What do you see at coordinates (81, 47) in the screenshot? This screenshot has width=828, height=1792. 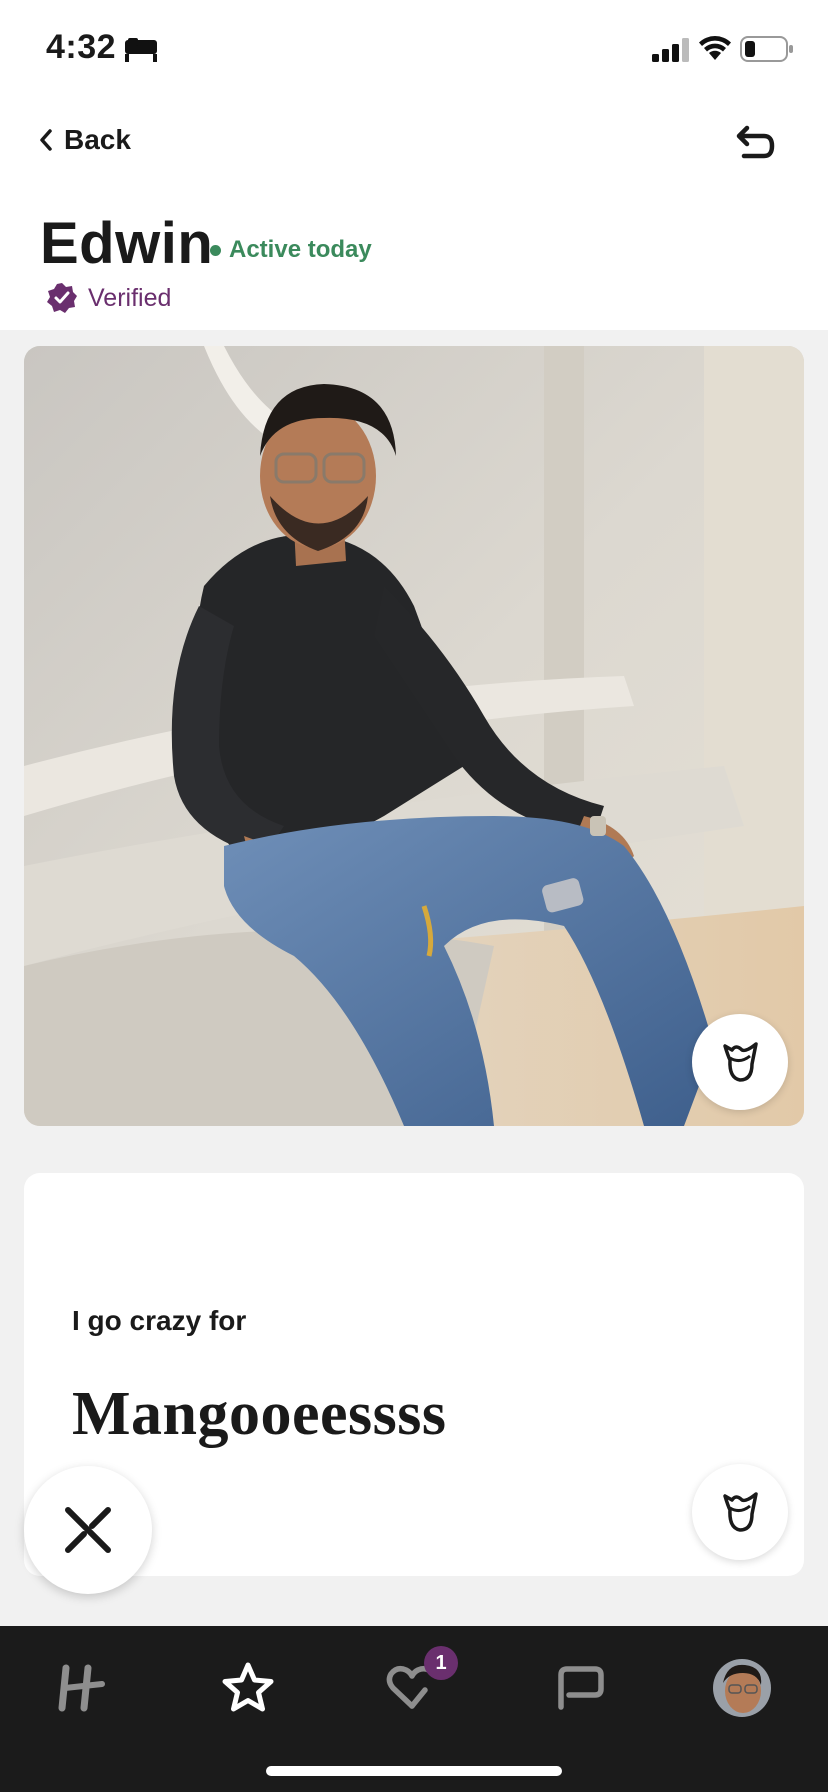 I see `status-time: 4:32` at bounding box center [81, 47].